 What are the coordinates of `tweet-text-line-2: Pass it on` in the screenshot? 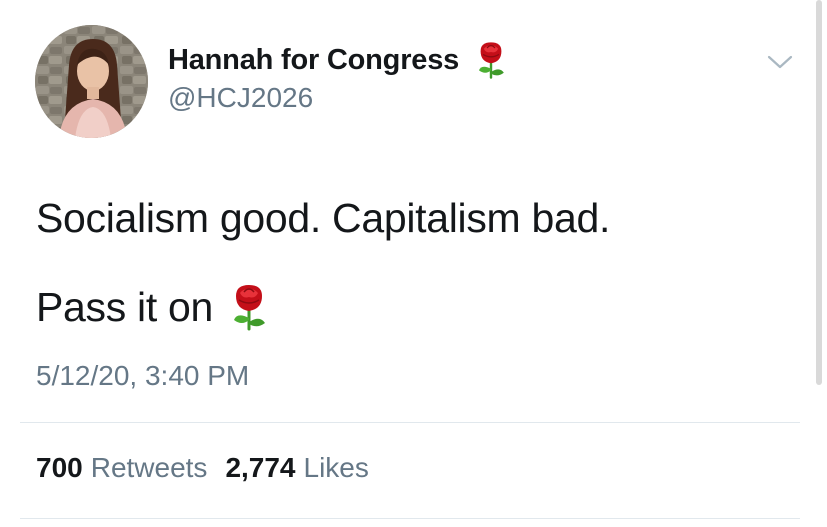 It's located at (153, 307).